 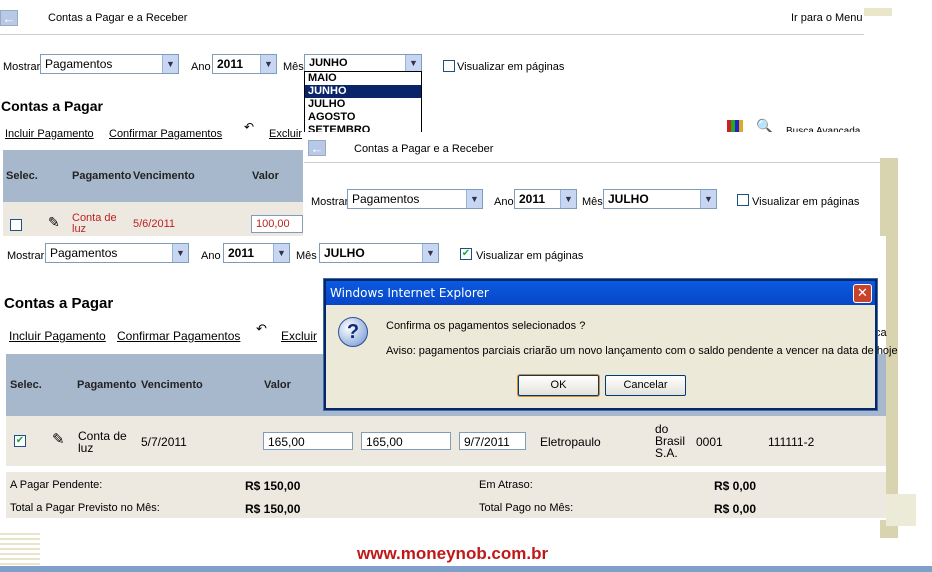 What do you see at coordinates (492, 441) in the screenshot?
I see `row-data-input: 9/7/2011` at bounding box center [492, 441].